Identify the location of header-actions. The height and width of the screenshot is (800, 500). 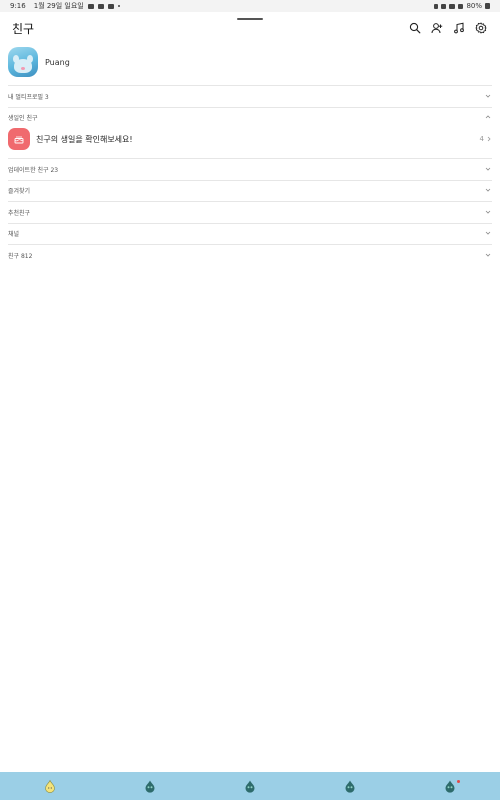
(448, 28).